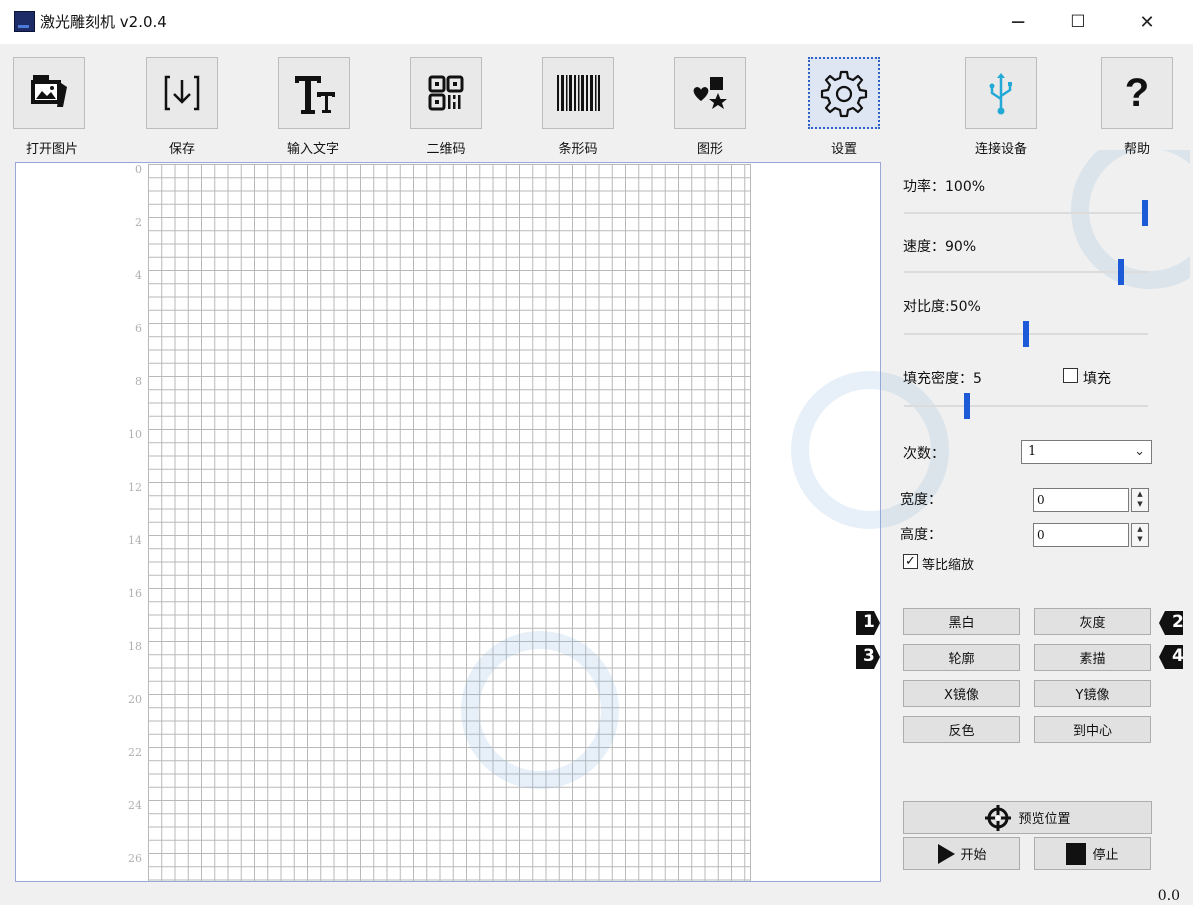 This screenshot has height=905, width=1193. Describe the element at coordinates (940, 247) in the screenshot. I see `speed-label: 速度：90%` at that location.